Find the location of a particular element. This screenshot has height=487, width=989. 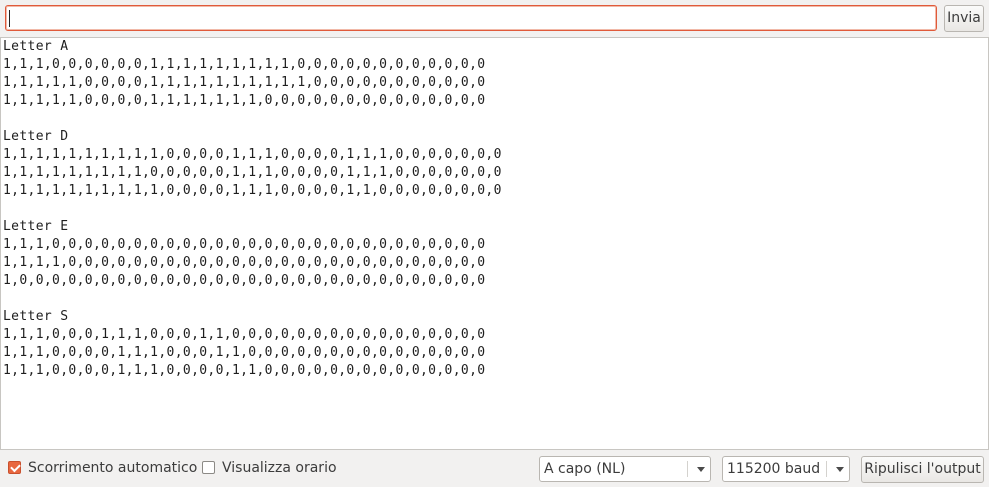

autoscroll-label: Scorrimento automatico is located at coordinates (112, 468).